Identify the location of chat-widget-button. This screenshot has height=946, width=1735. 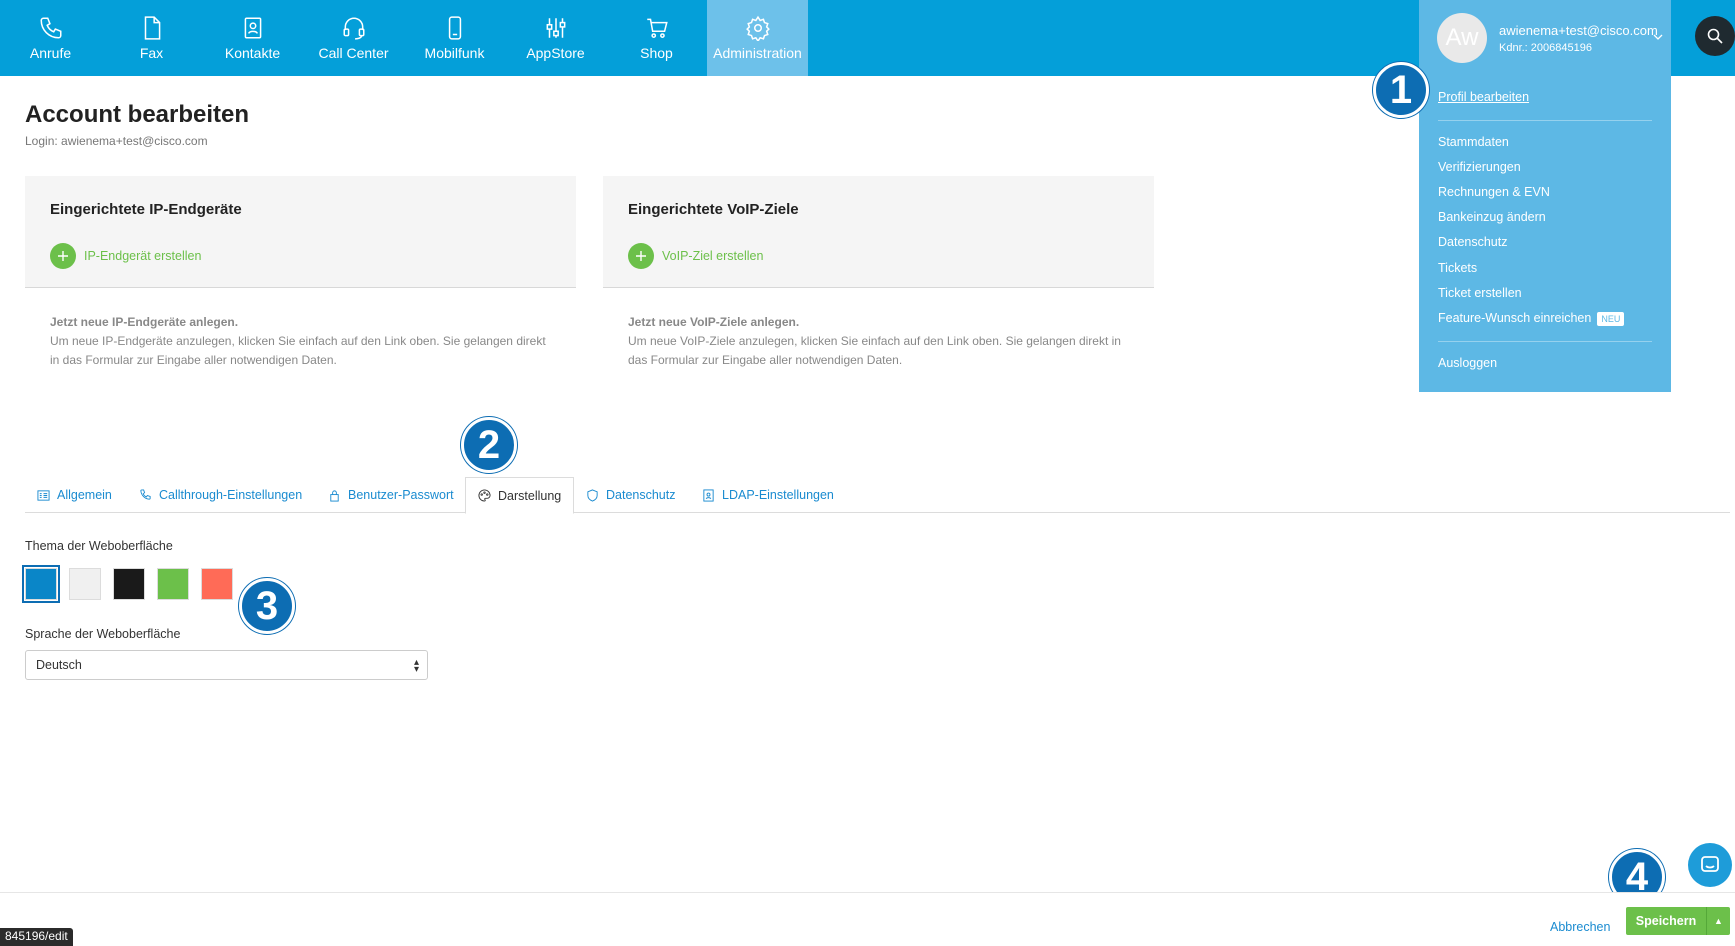
(1710, 865).